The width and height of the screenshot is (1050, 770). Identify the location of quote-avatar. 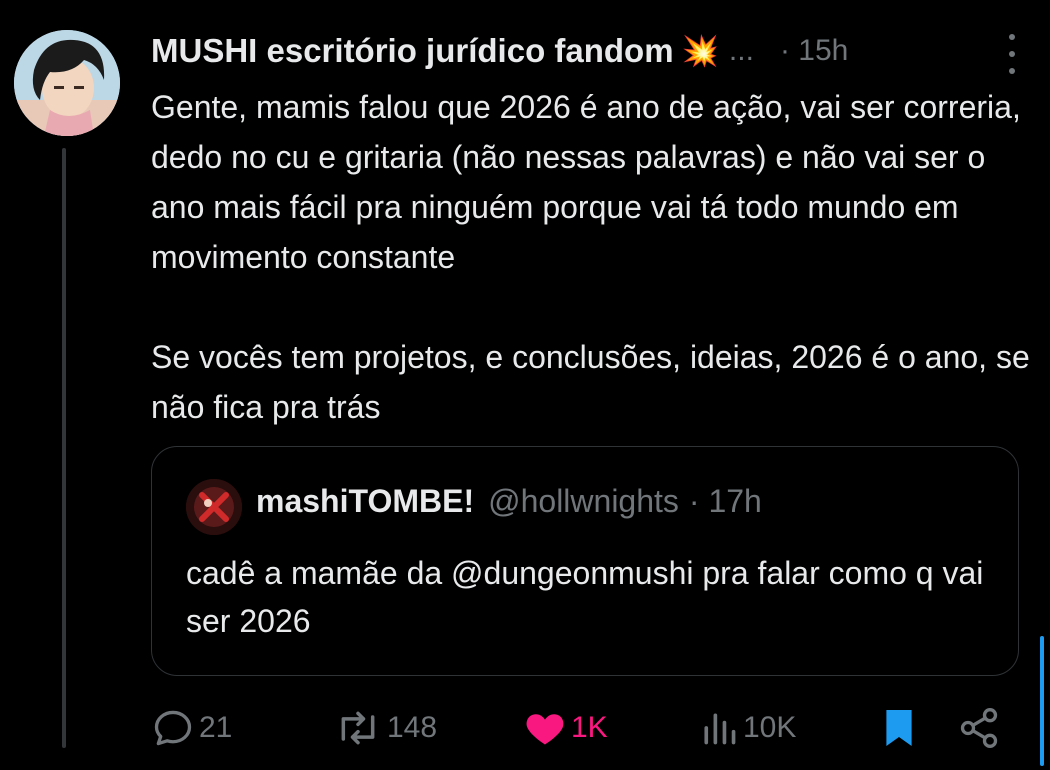
(214, 507).